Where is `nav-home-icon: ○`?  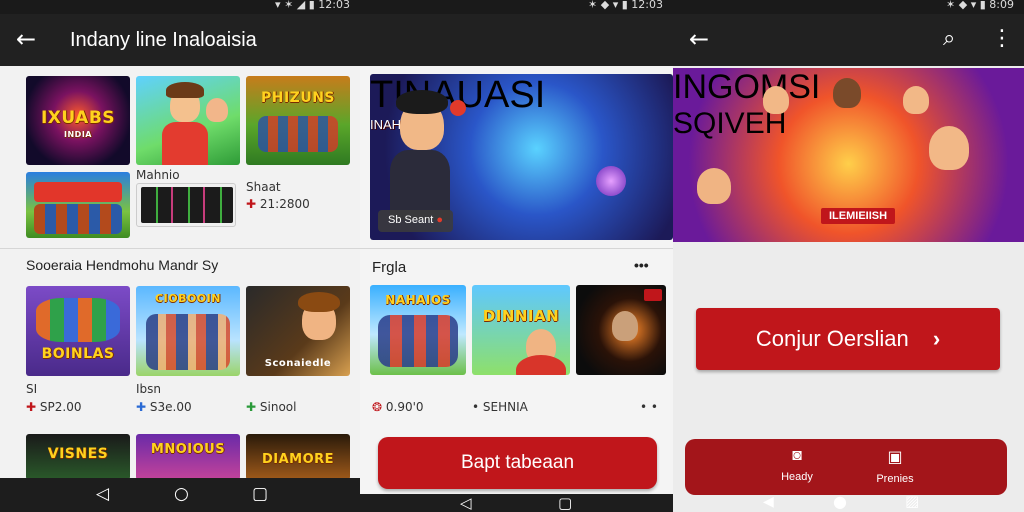
nav-home-icon: ○ is located at coordinates (181, 494).